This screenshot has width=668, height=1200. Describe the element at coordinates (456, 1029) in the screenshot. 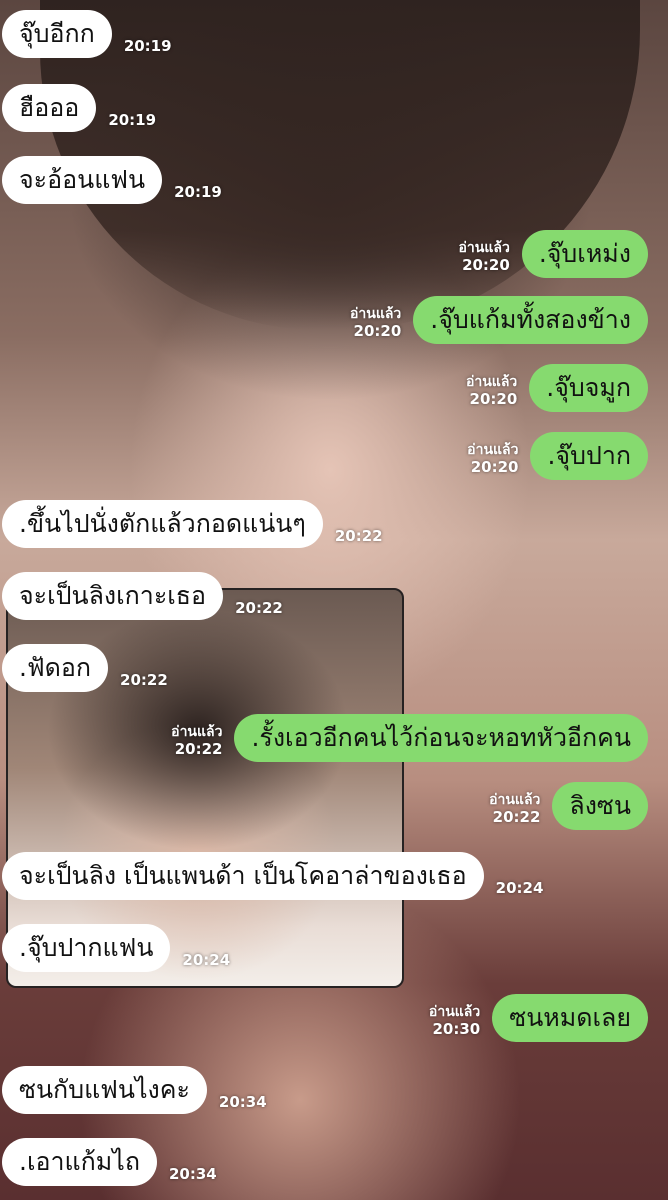

I see `message-time: 20:30` at that location.